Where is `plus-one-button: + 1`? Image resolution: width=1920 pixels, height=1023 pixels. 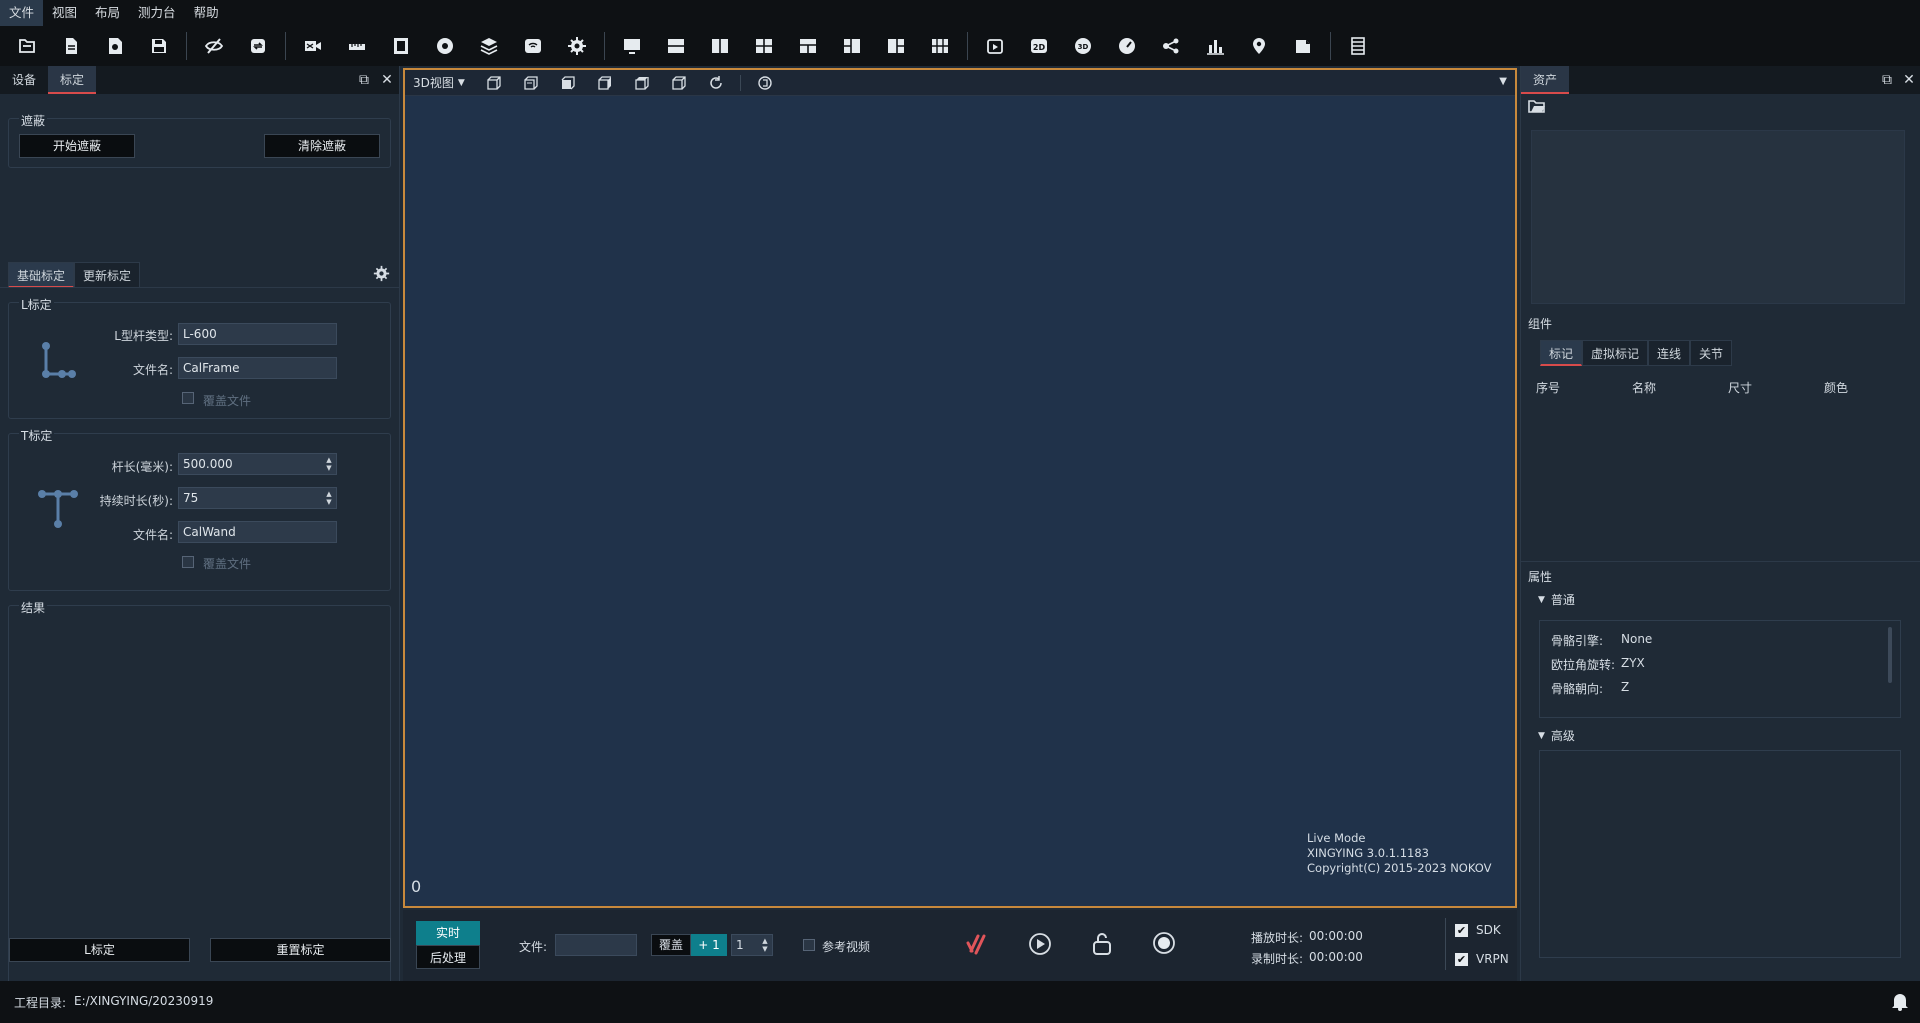 plus-one-button: + 1 is located at coordinates (709, 945).